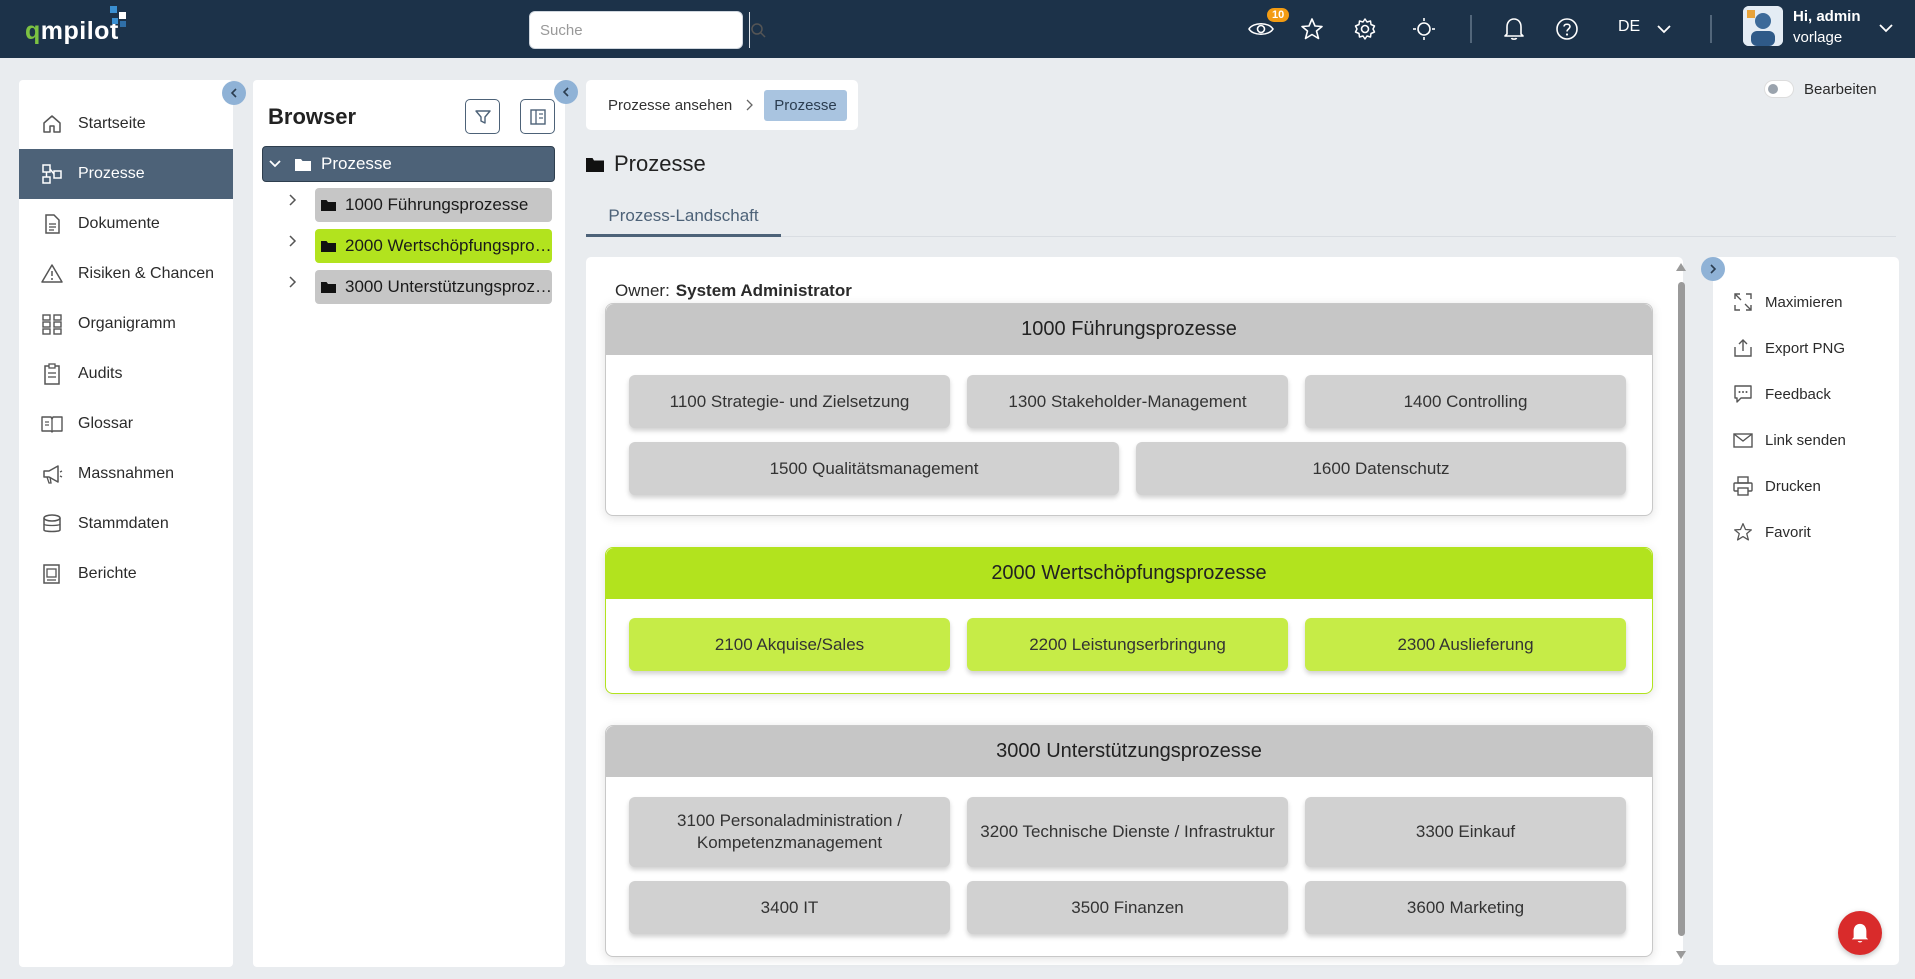 The width and height of the screenshot is (1915, 979). Describe the element at coordinates (1827, 27) in the screenshot. I see `user-menu: Hi, admin vorlage` at that location.